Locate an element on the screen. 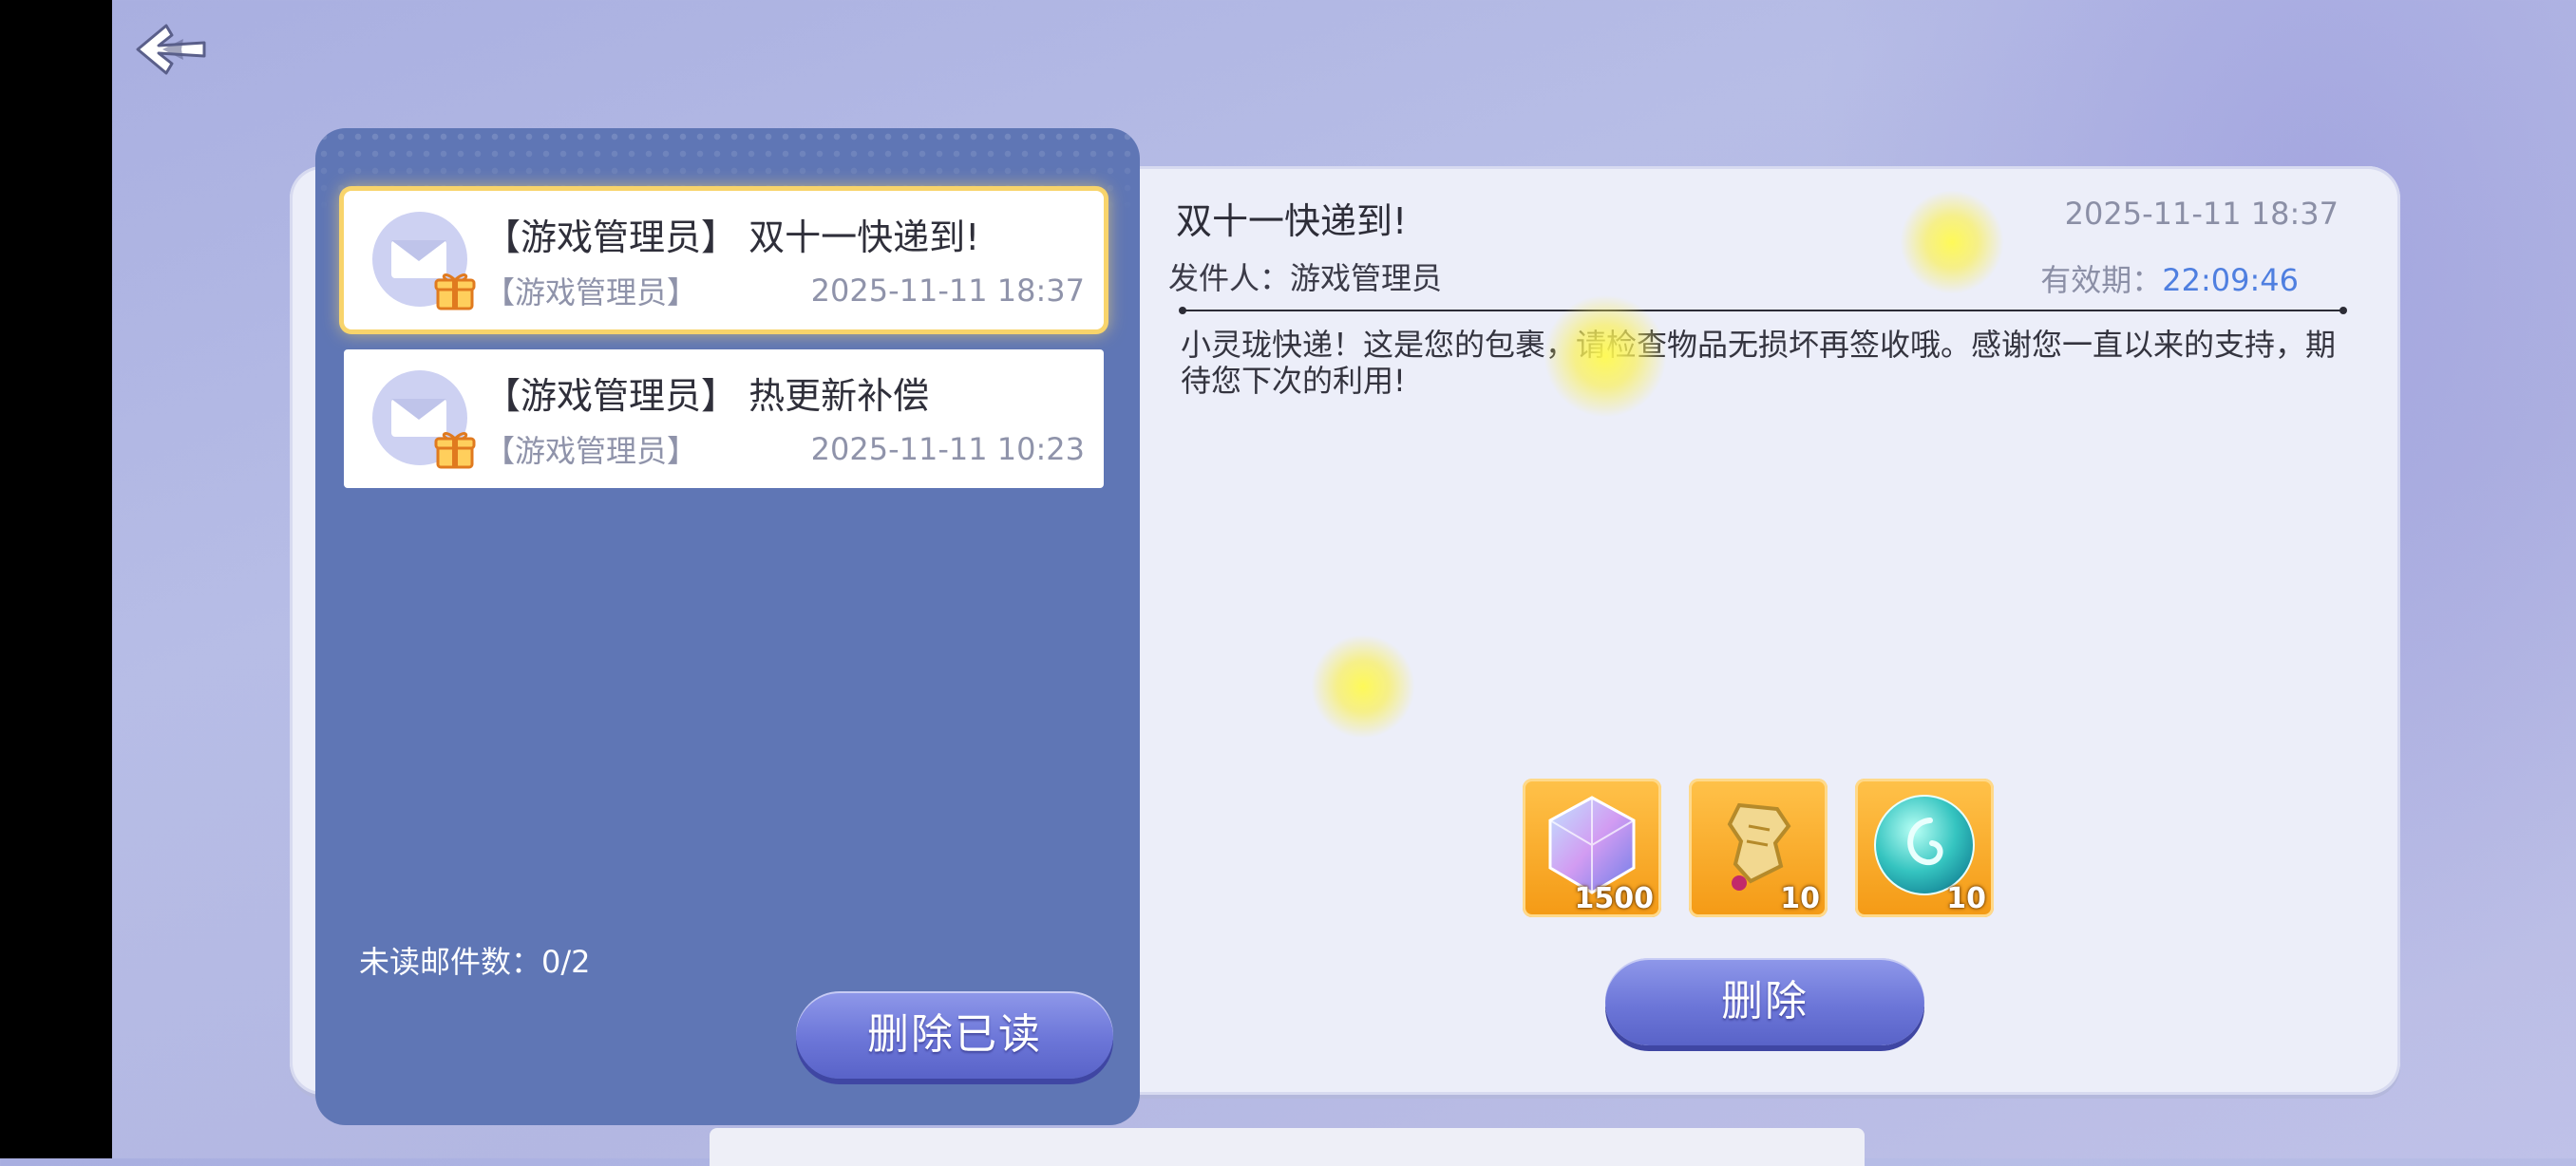  delete-read-button: 删除已读 is located at coordinates (954, 1035).